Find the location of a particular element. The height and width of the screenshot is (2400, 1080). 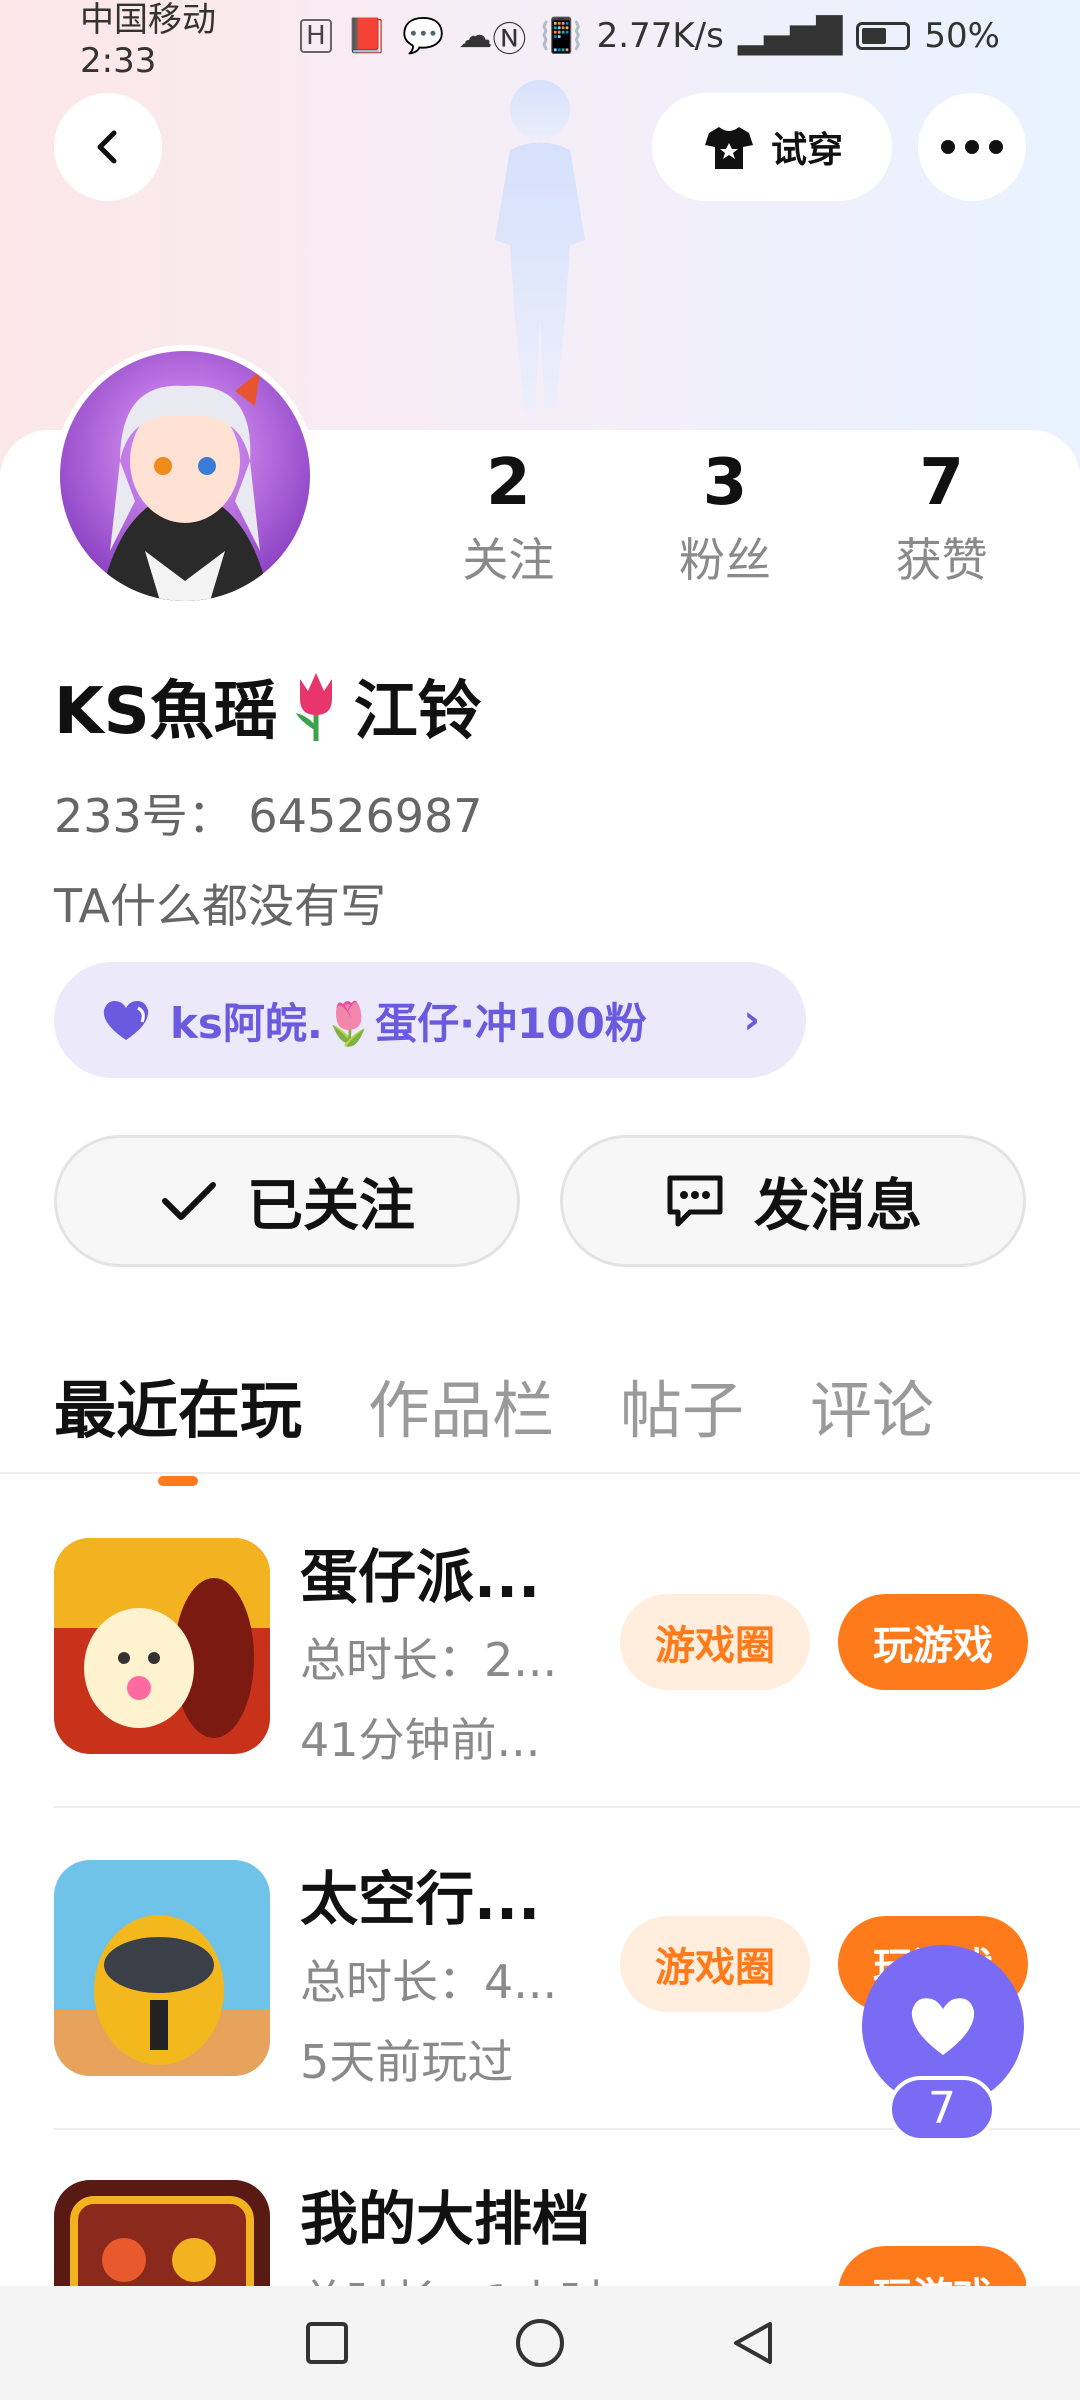

avatar is located at coordinates (185, 476).